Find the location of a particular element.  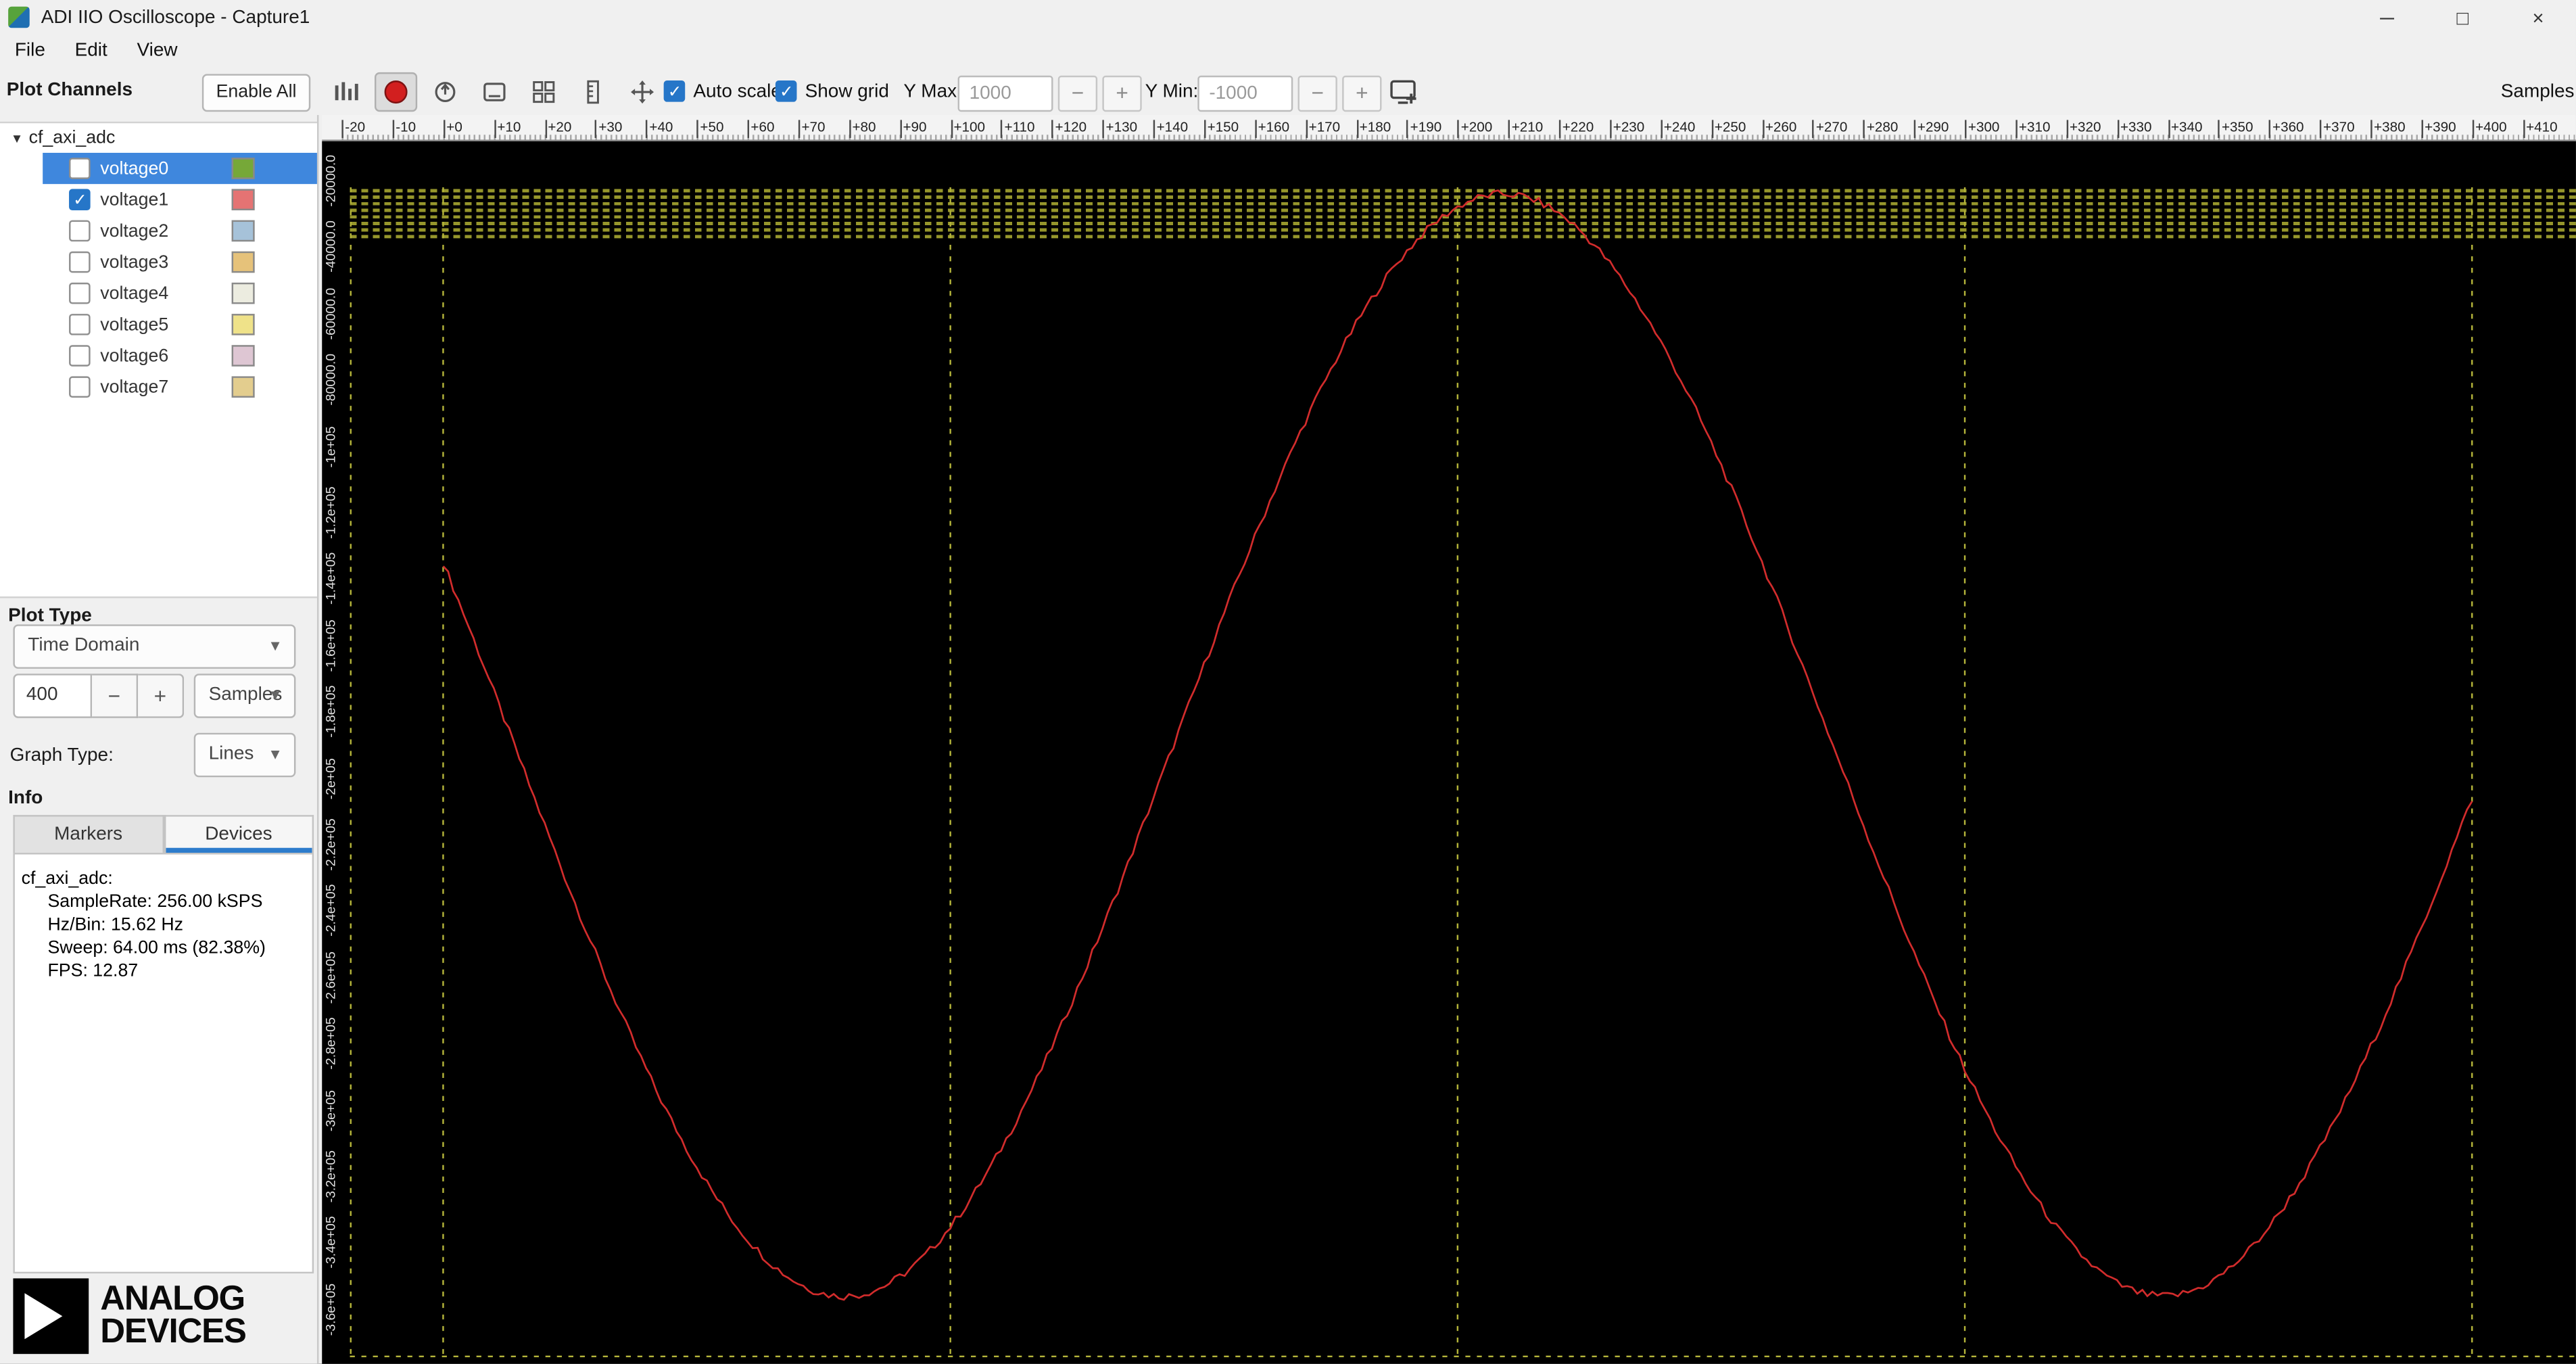

channel-label: voltage0 is located at coordinates (134, 168).